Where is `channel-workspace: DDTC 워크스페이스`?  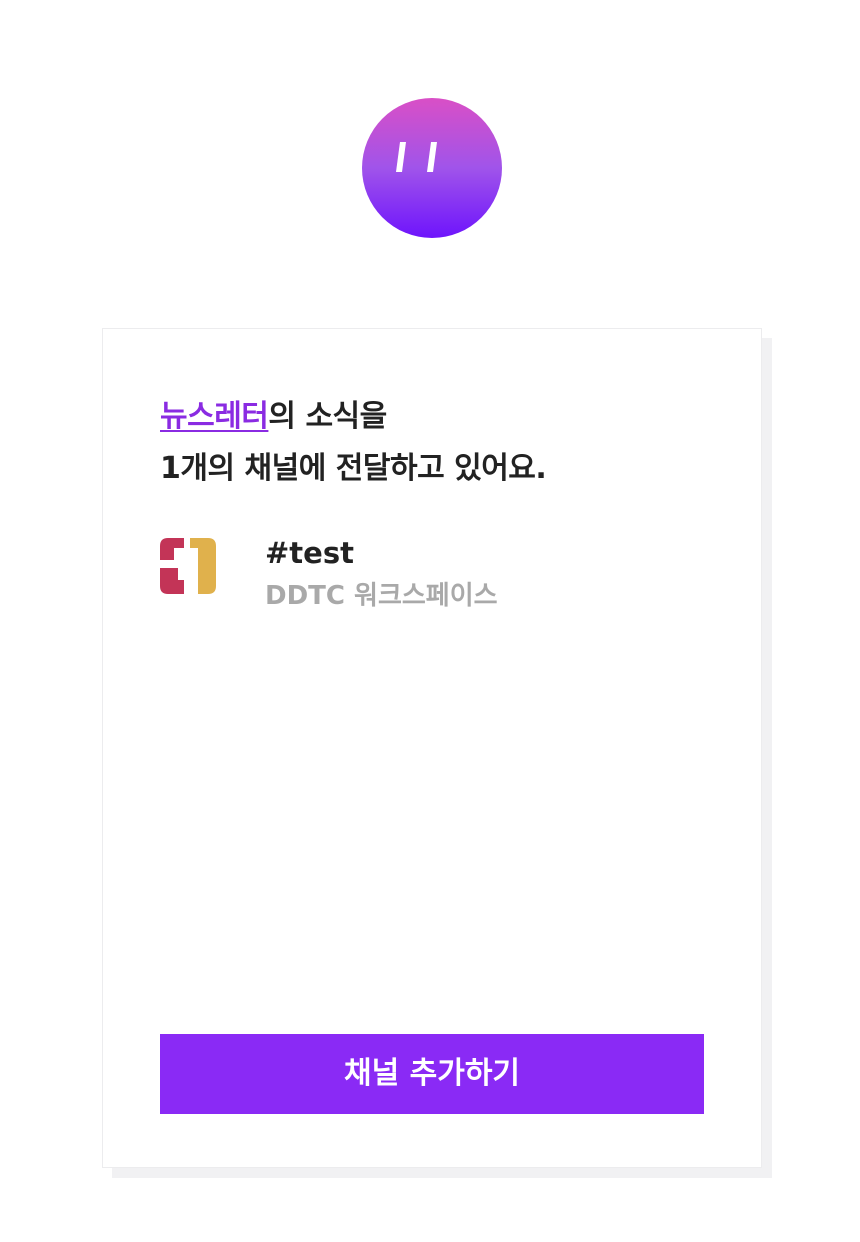
channel-workspace: DDTC 워크스페이스 is located at coordinates (381, 596).